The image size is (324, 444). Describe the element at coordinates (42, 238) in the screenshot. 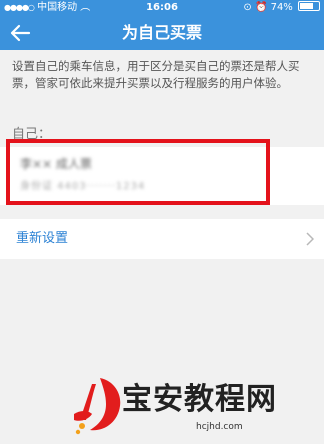

I see `reset-settings-label: 重新设置` at that location.